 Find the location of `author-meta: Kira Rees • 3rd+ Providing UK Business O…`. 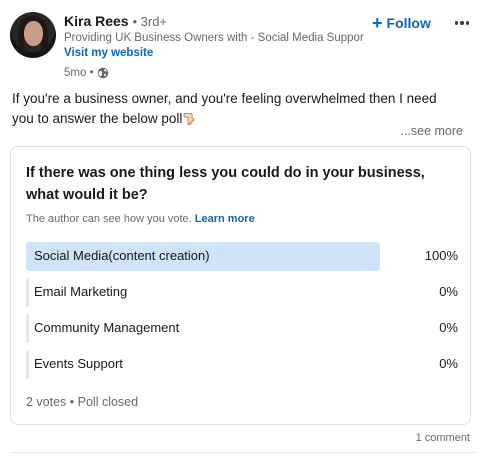

author-meta: Kira Rees • 3rd+ Providing UK Business O… is located at coordinates (214, 46).